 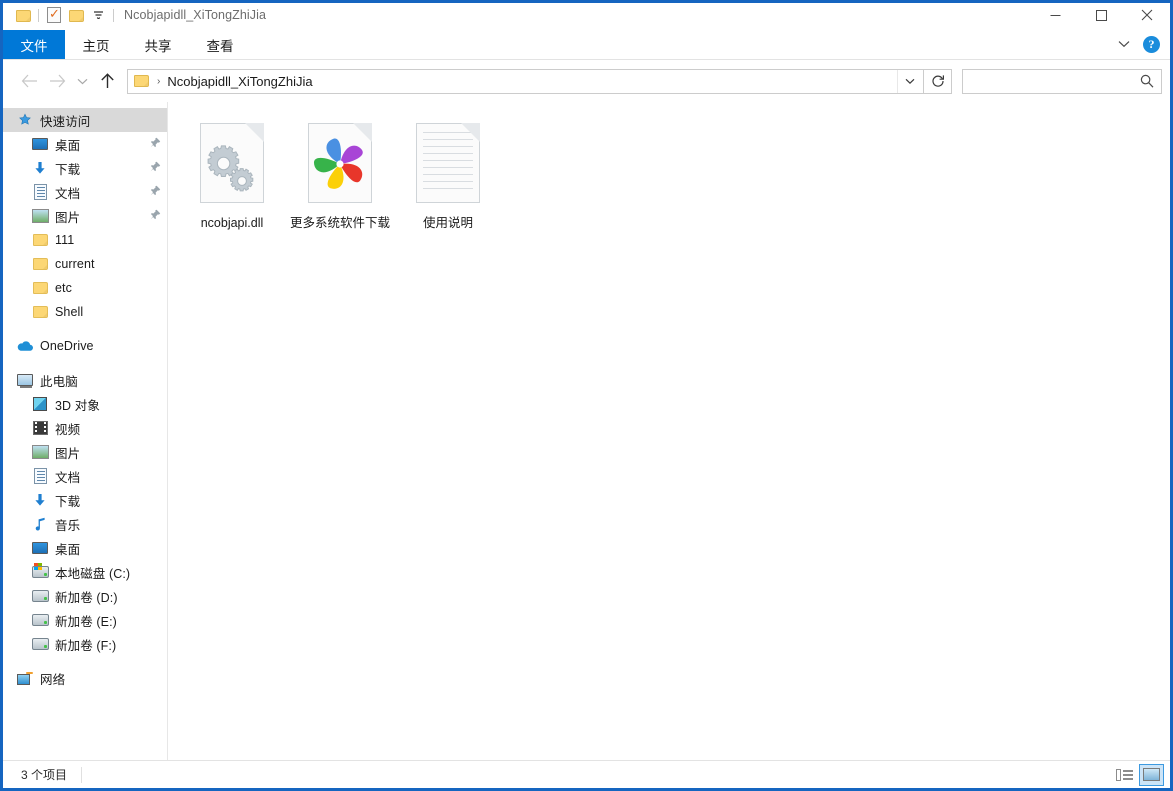 What do you see at coordinates (85, 452) in the screenshot?
I see `sidebar-item-pictures: 图片` at bounding box center [85, 452].